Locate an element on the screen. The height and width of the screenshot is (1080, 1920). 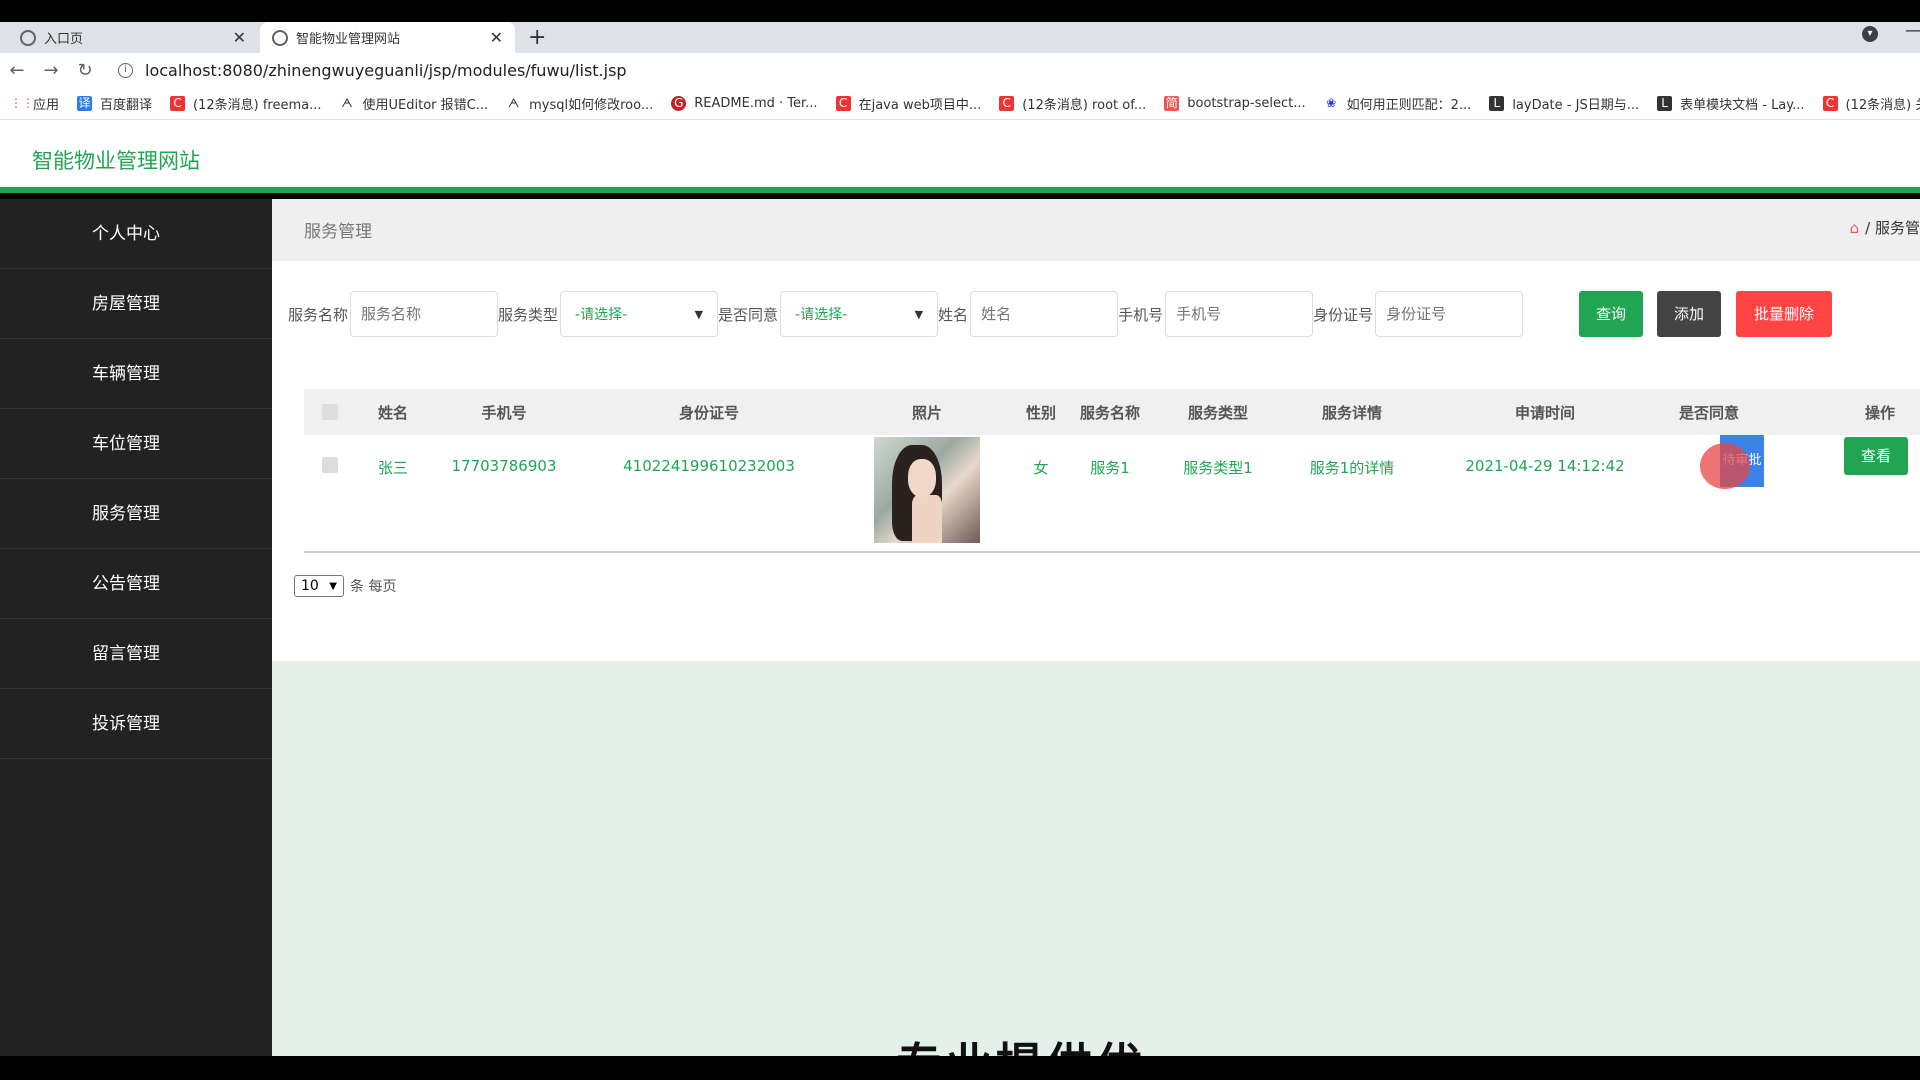
column-header-service-name: 服务名称 is located at coordinates (1110, 413).